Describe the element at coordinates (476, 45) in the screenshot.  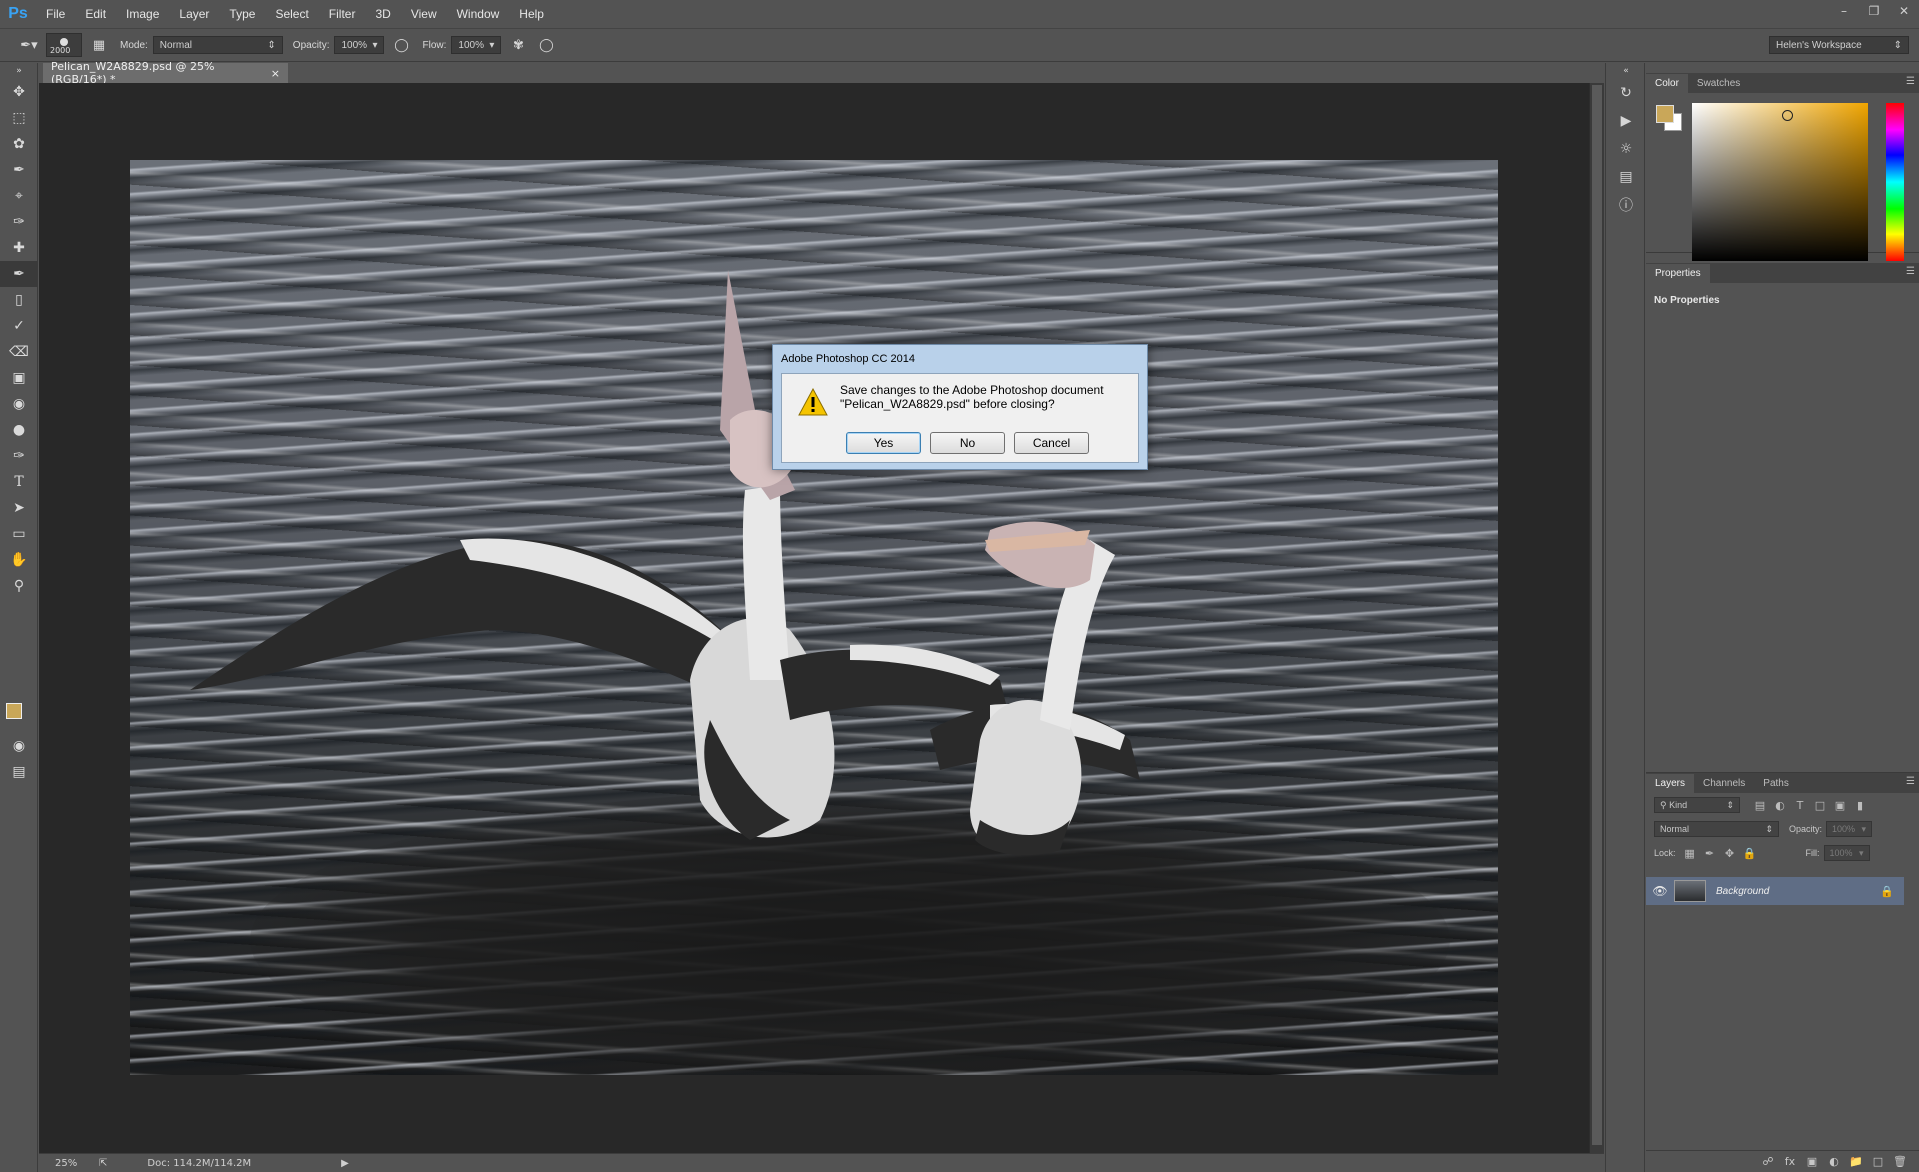
I see `flow-field: 100% ▾` at that location.